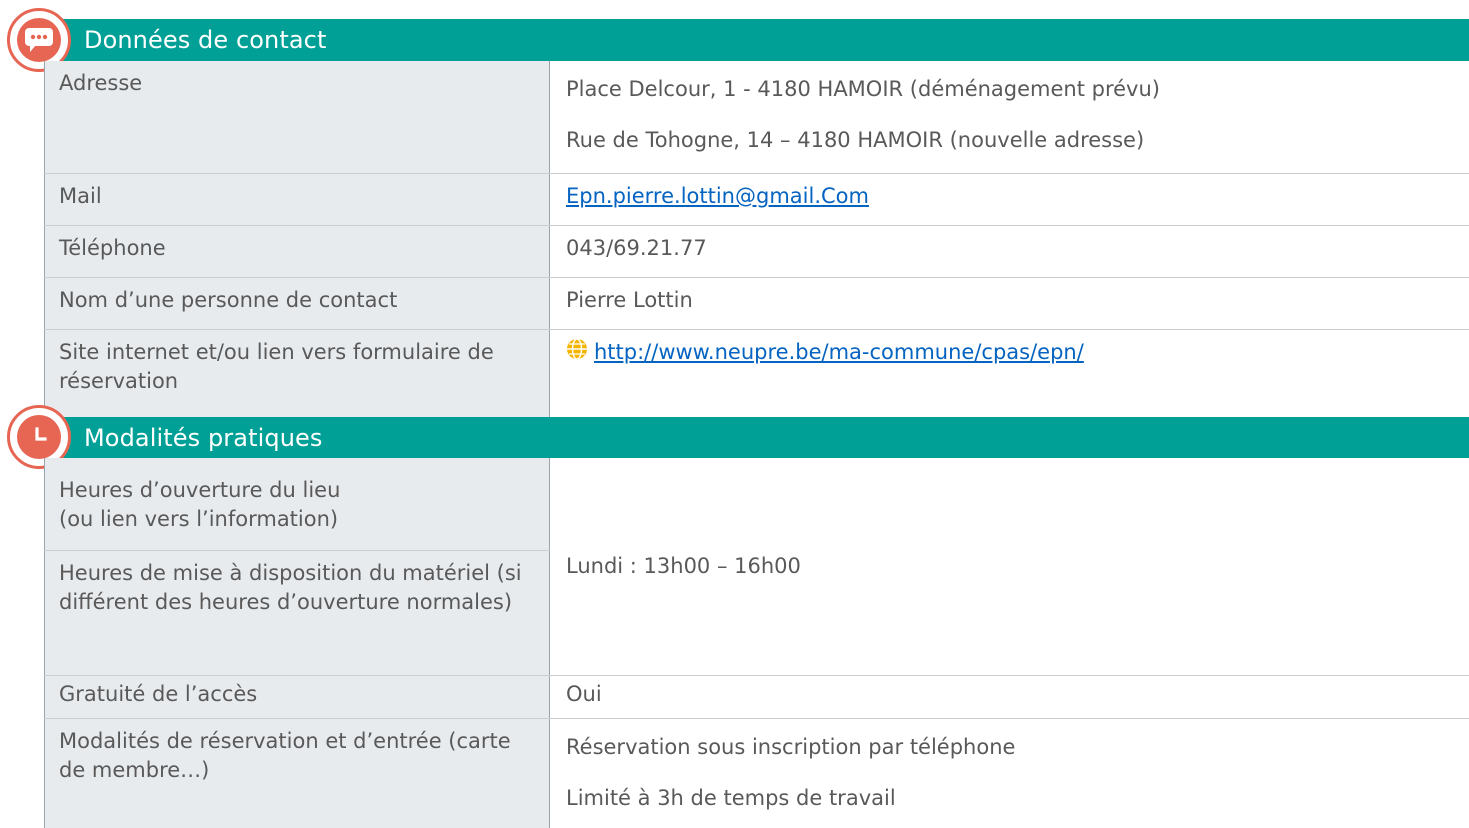 This screenshot has width=1469, height=828. What do you see at coordinates (297, 697) in the screenshot?
I see `row-label: Gratuité de l’accès` at bounding box center [297, 697].